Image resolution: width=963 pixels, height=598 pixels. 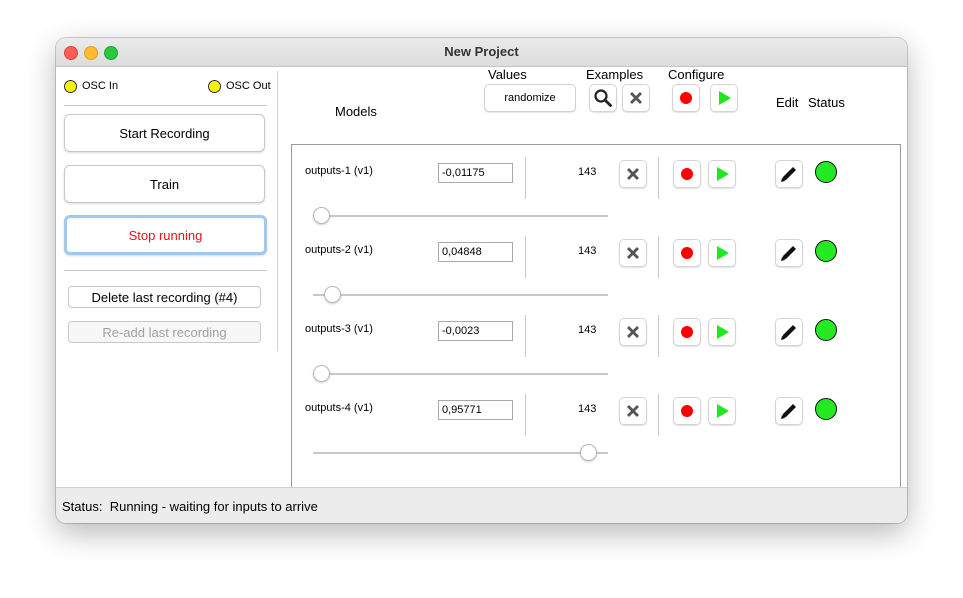 I want to click on left-panel-separator, so click(x=277, y=211).